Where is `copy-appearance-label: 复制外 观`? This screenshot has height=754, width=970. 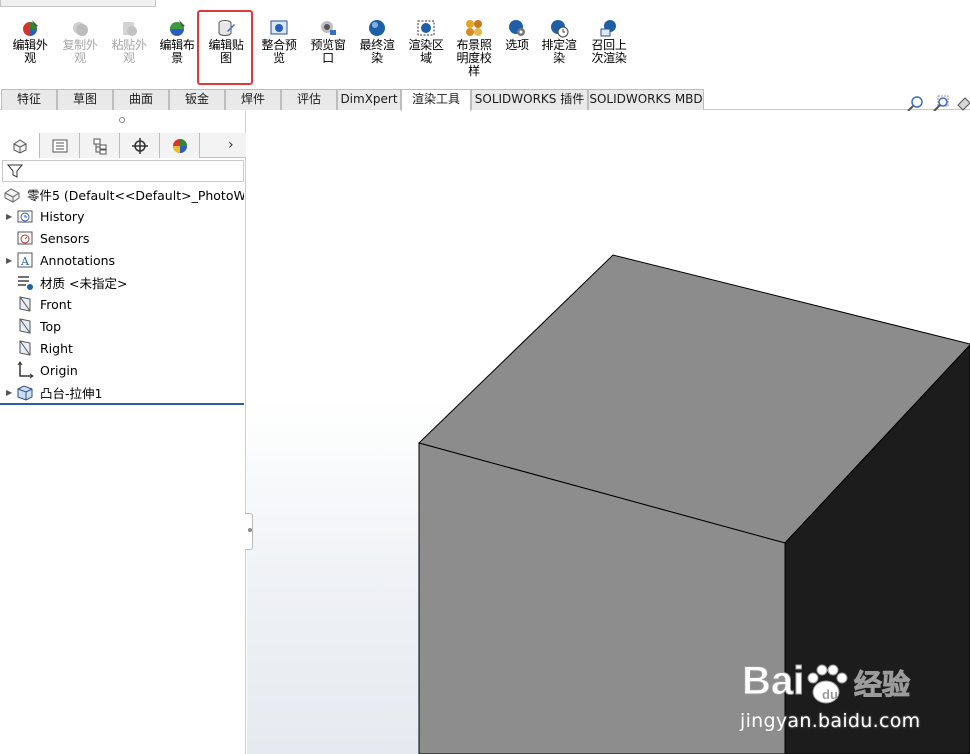
copy-appearance-label: 复制外 观 is located at coordinates (80, 51).